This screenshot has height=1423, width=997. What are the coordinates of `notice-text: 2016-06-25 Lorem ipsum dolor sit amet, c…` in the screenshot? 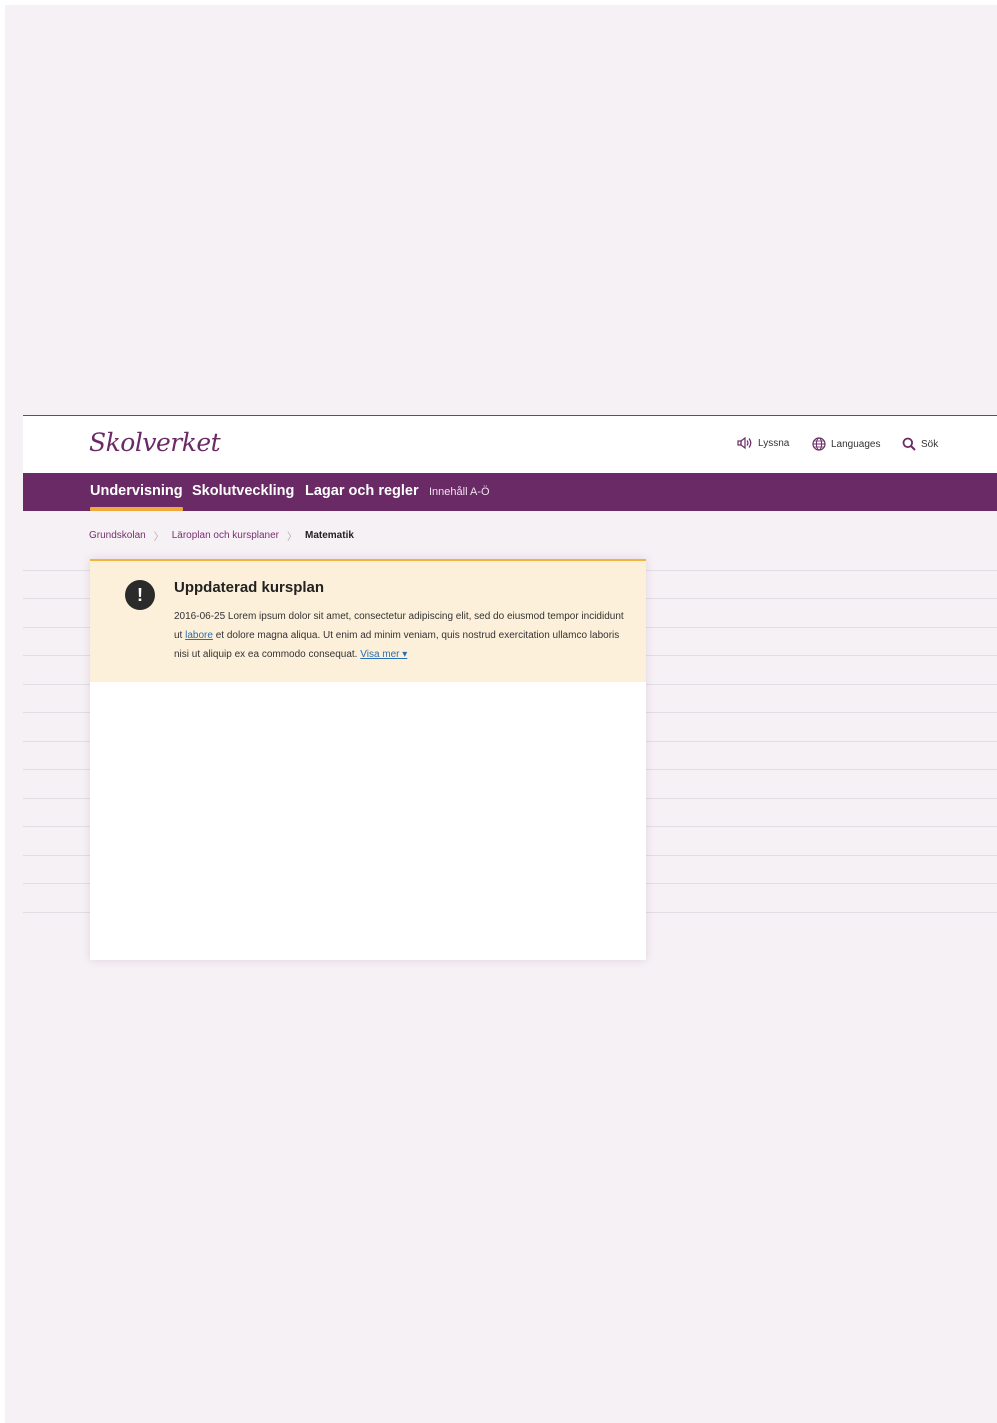 It's located at (401, 635).